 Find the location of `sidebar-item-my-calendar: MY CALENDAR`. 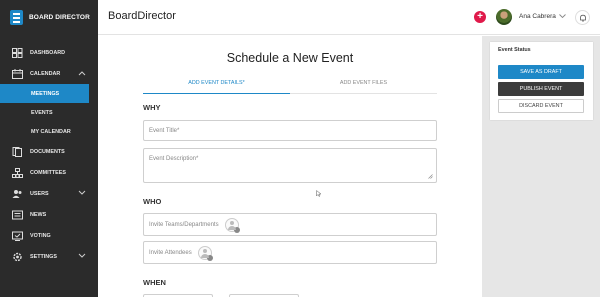

sidebar-item-my-calendar: MY CALENDAR is located at coordinates (49, 131).